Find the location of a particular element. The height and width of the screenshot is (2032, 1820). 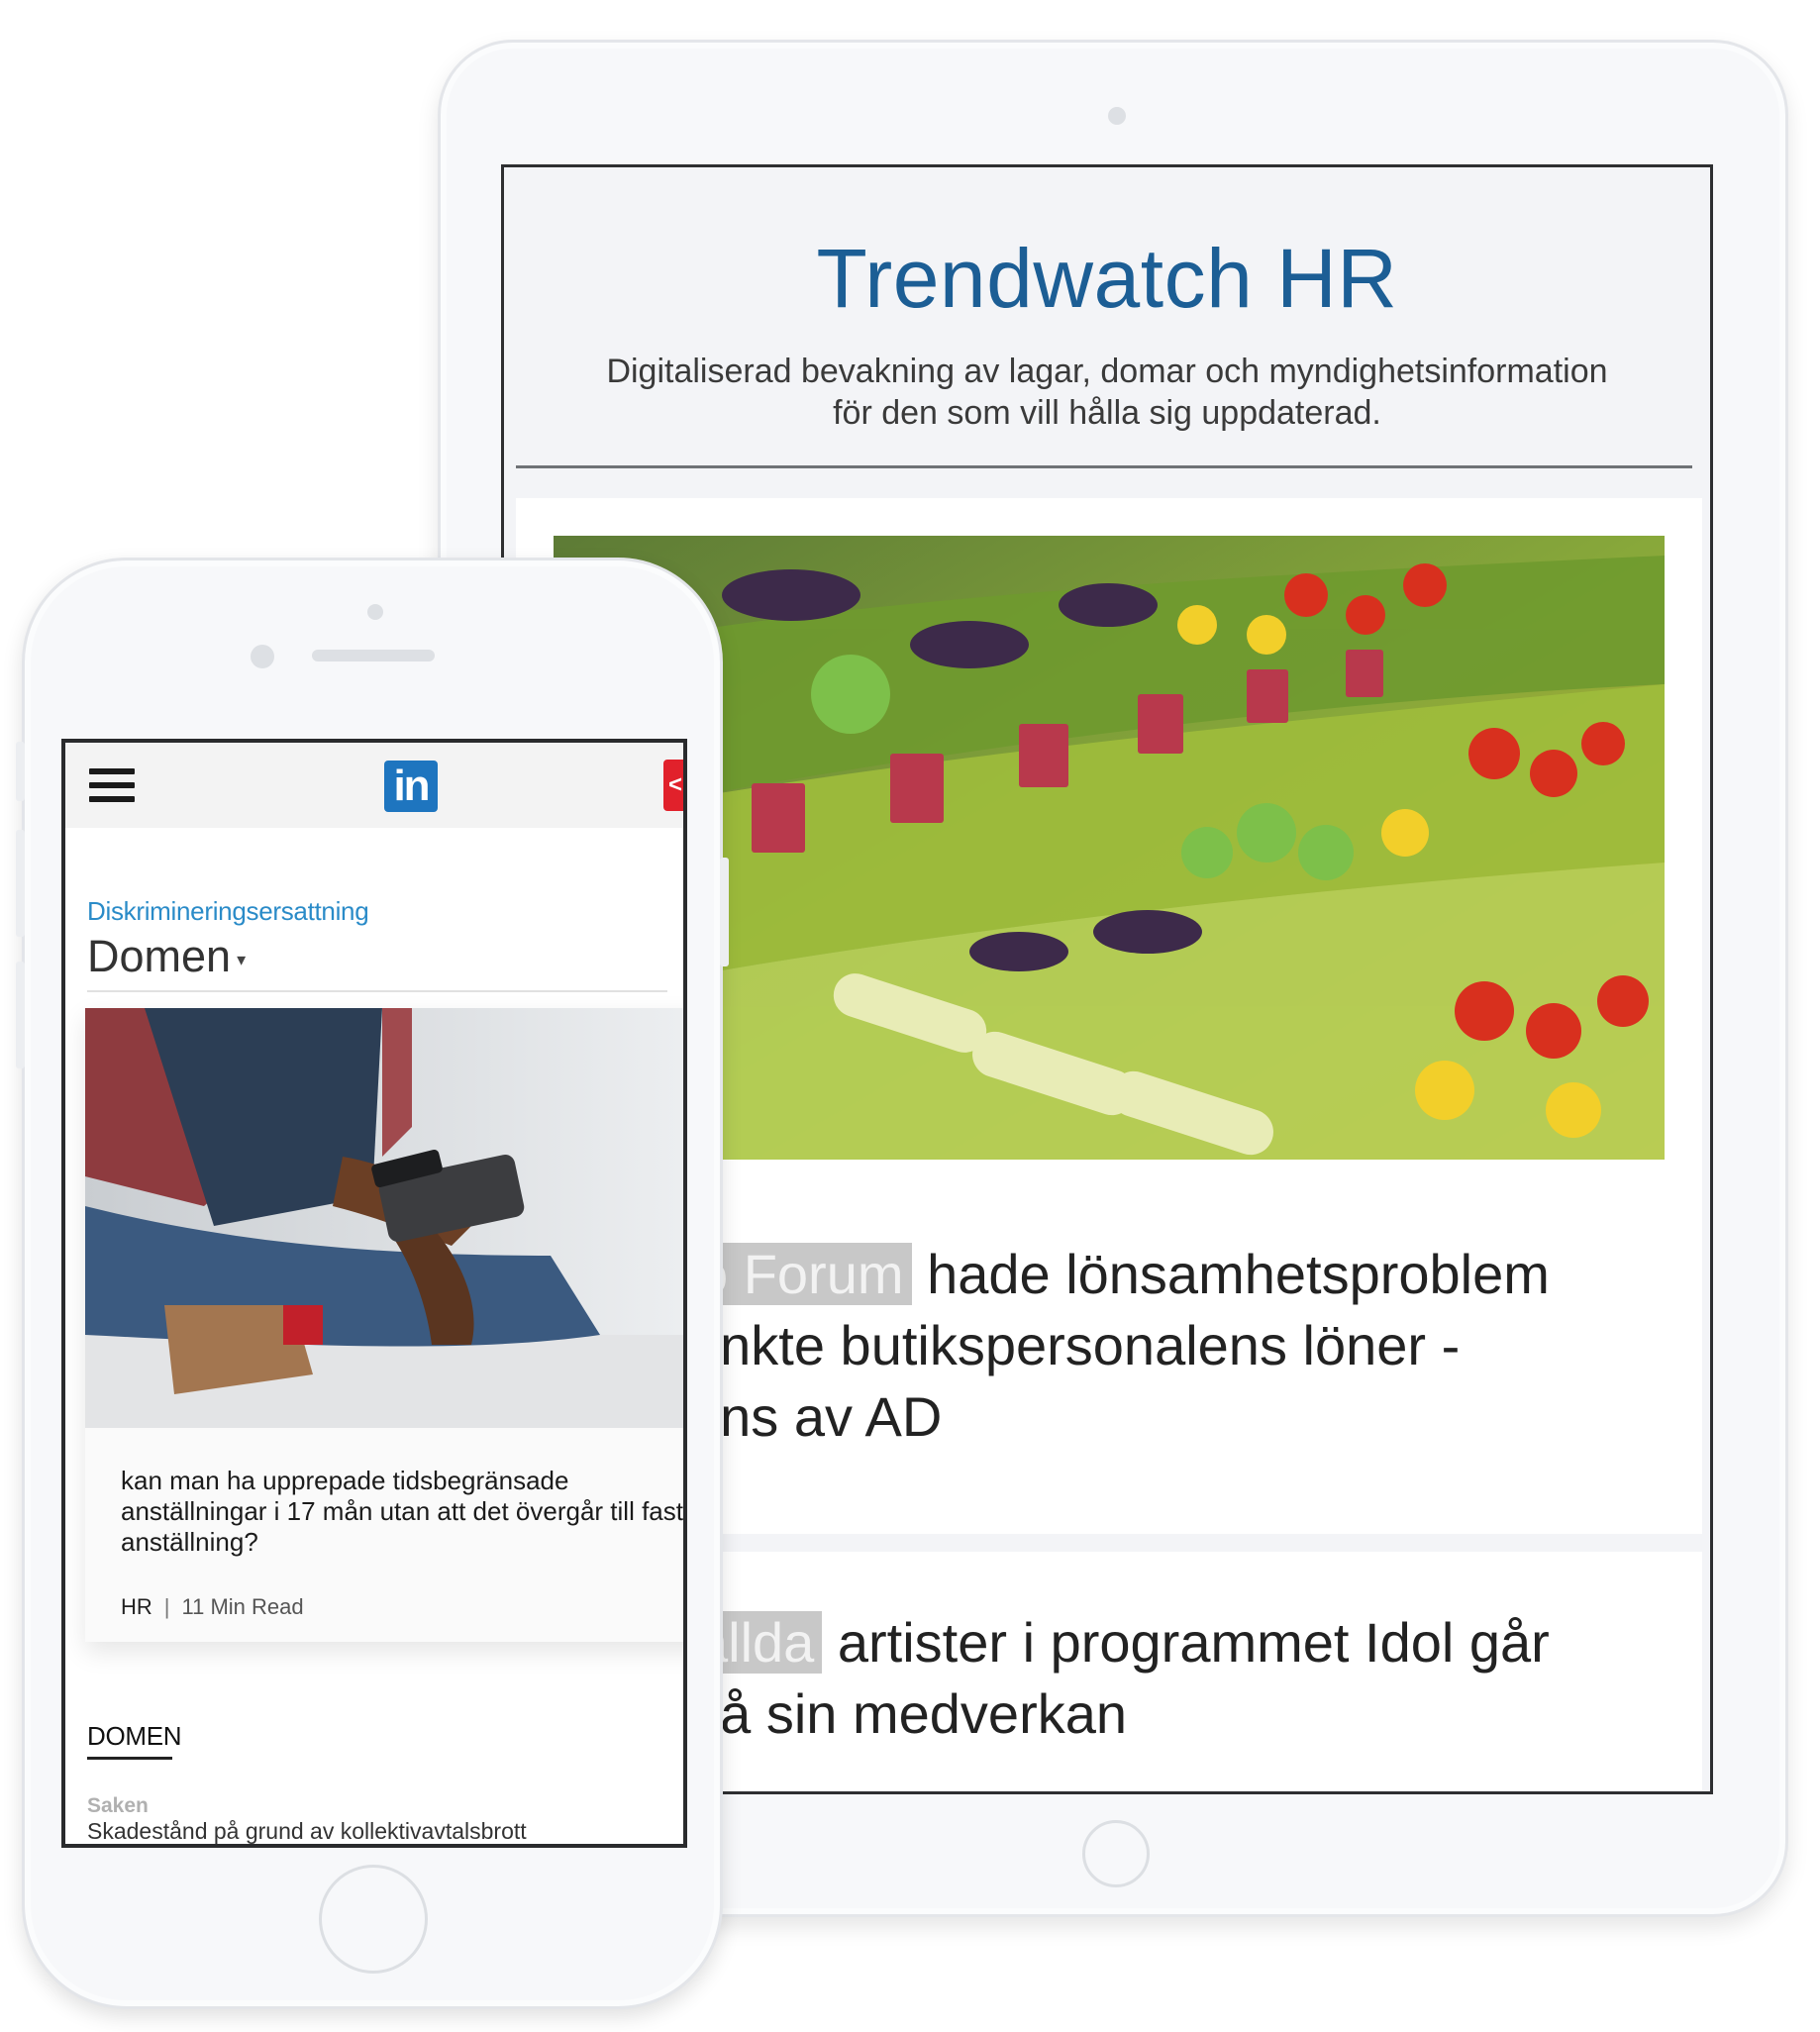

phone-sensor is located at coordinates (262, 656).